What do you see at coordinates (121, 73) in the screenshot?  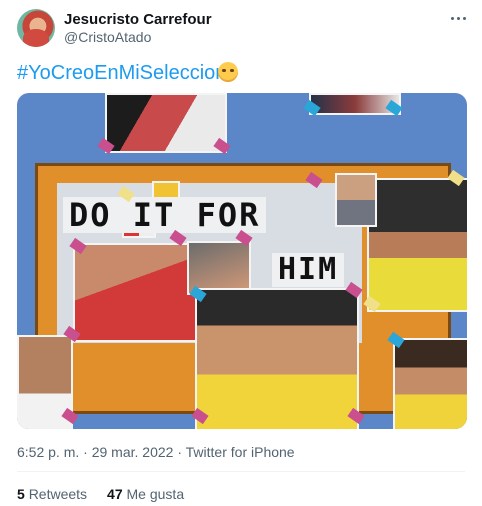 I see `tweet-hashtag-link: #YoCreoEnMiSeleccion` at bounding box center [121, 73].